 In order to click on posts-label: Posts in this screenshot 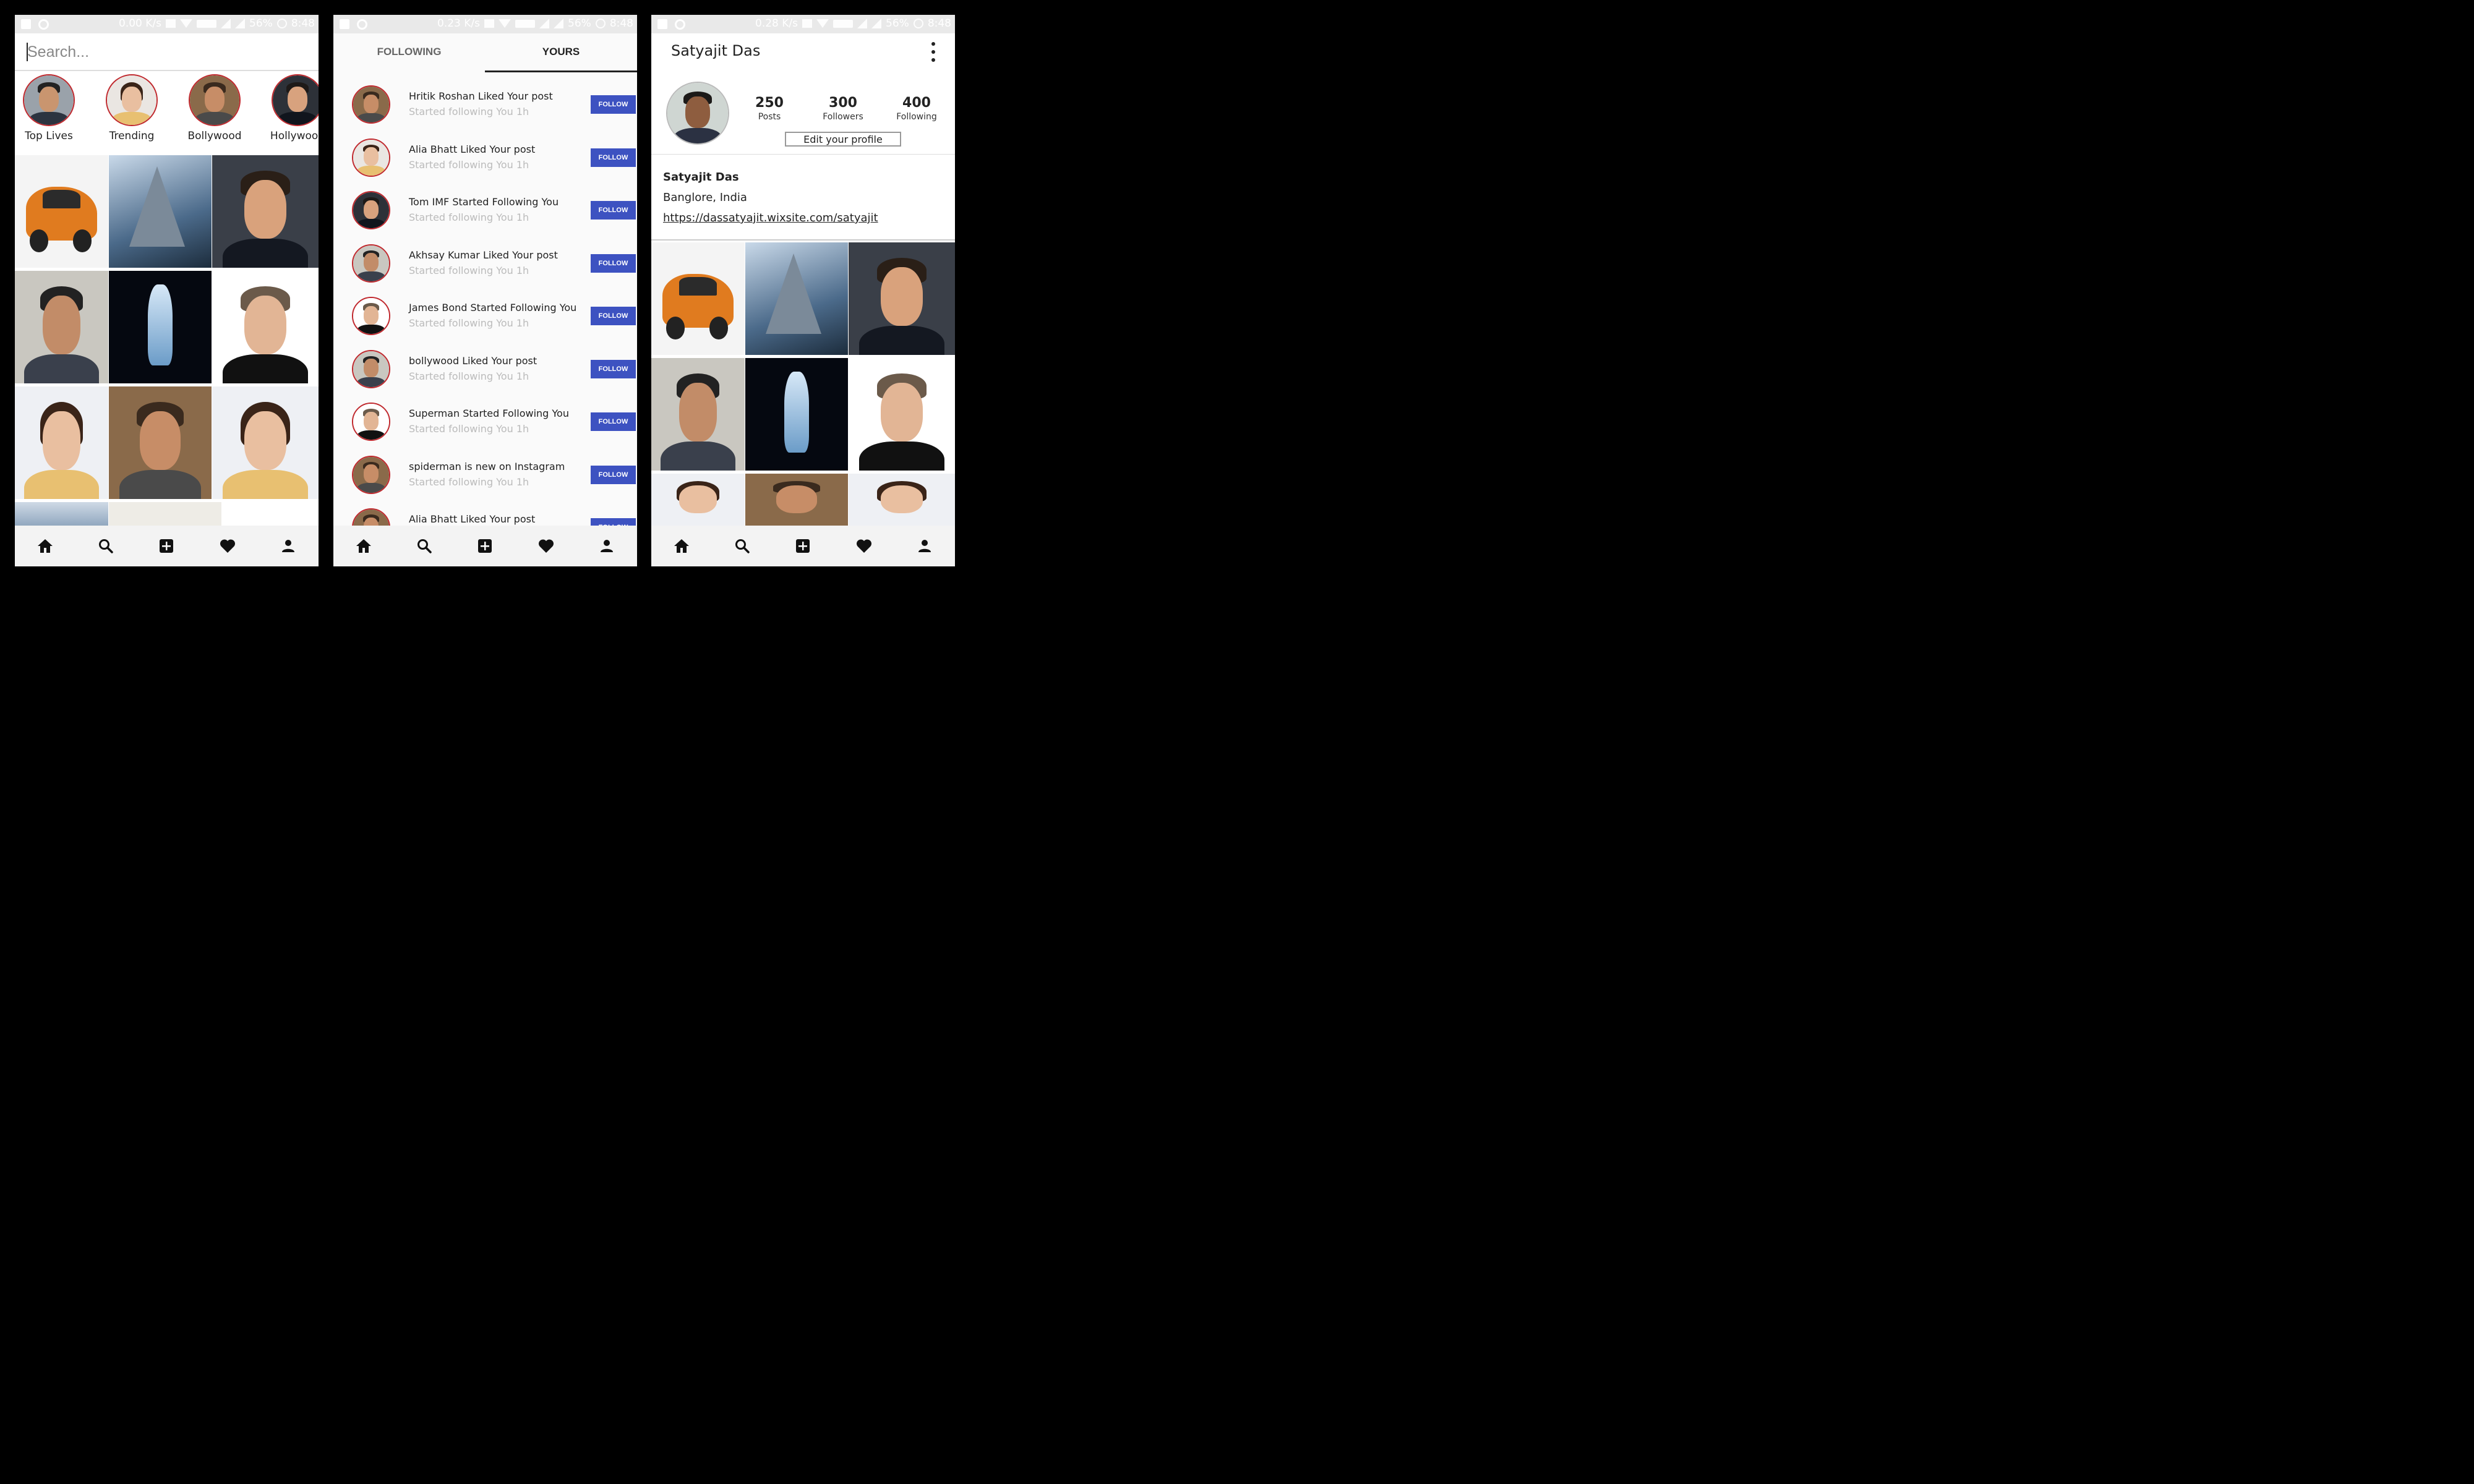, I will do `click(769, 117)`.